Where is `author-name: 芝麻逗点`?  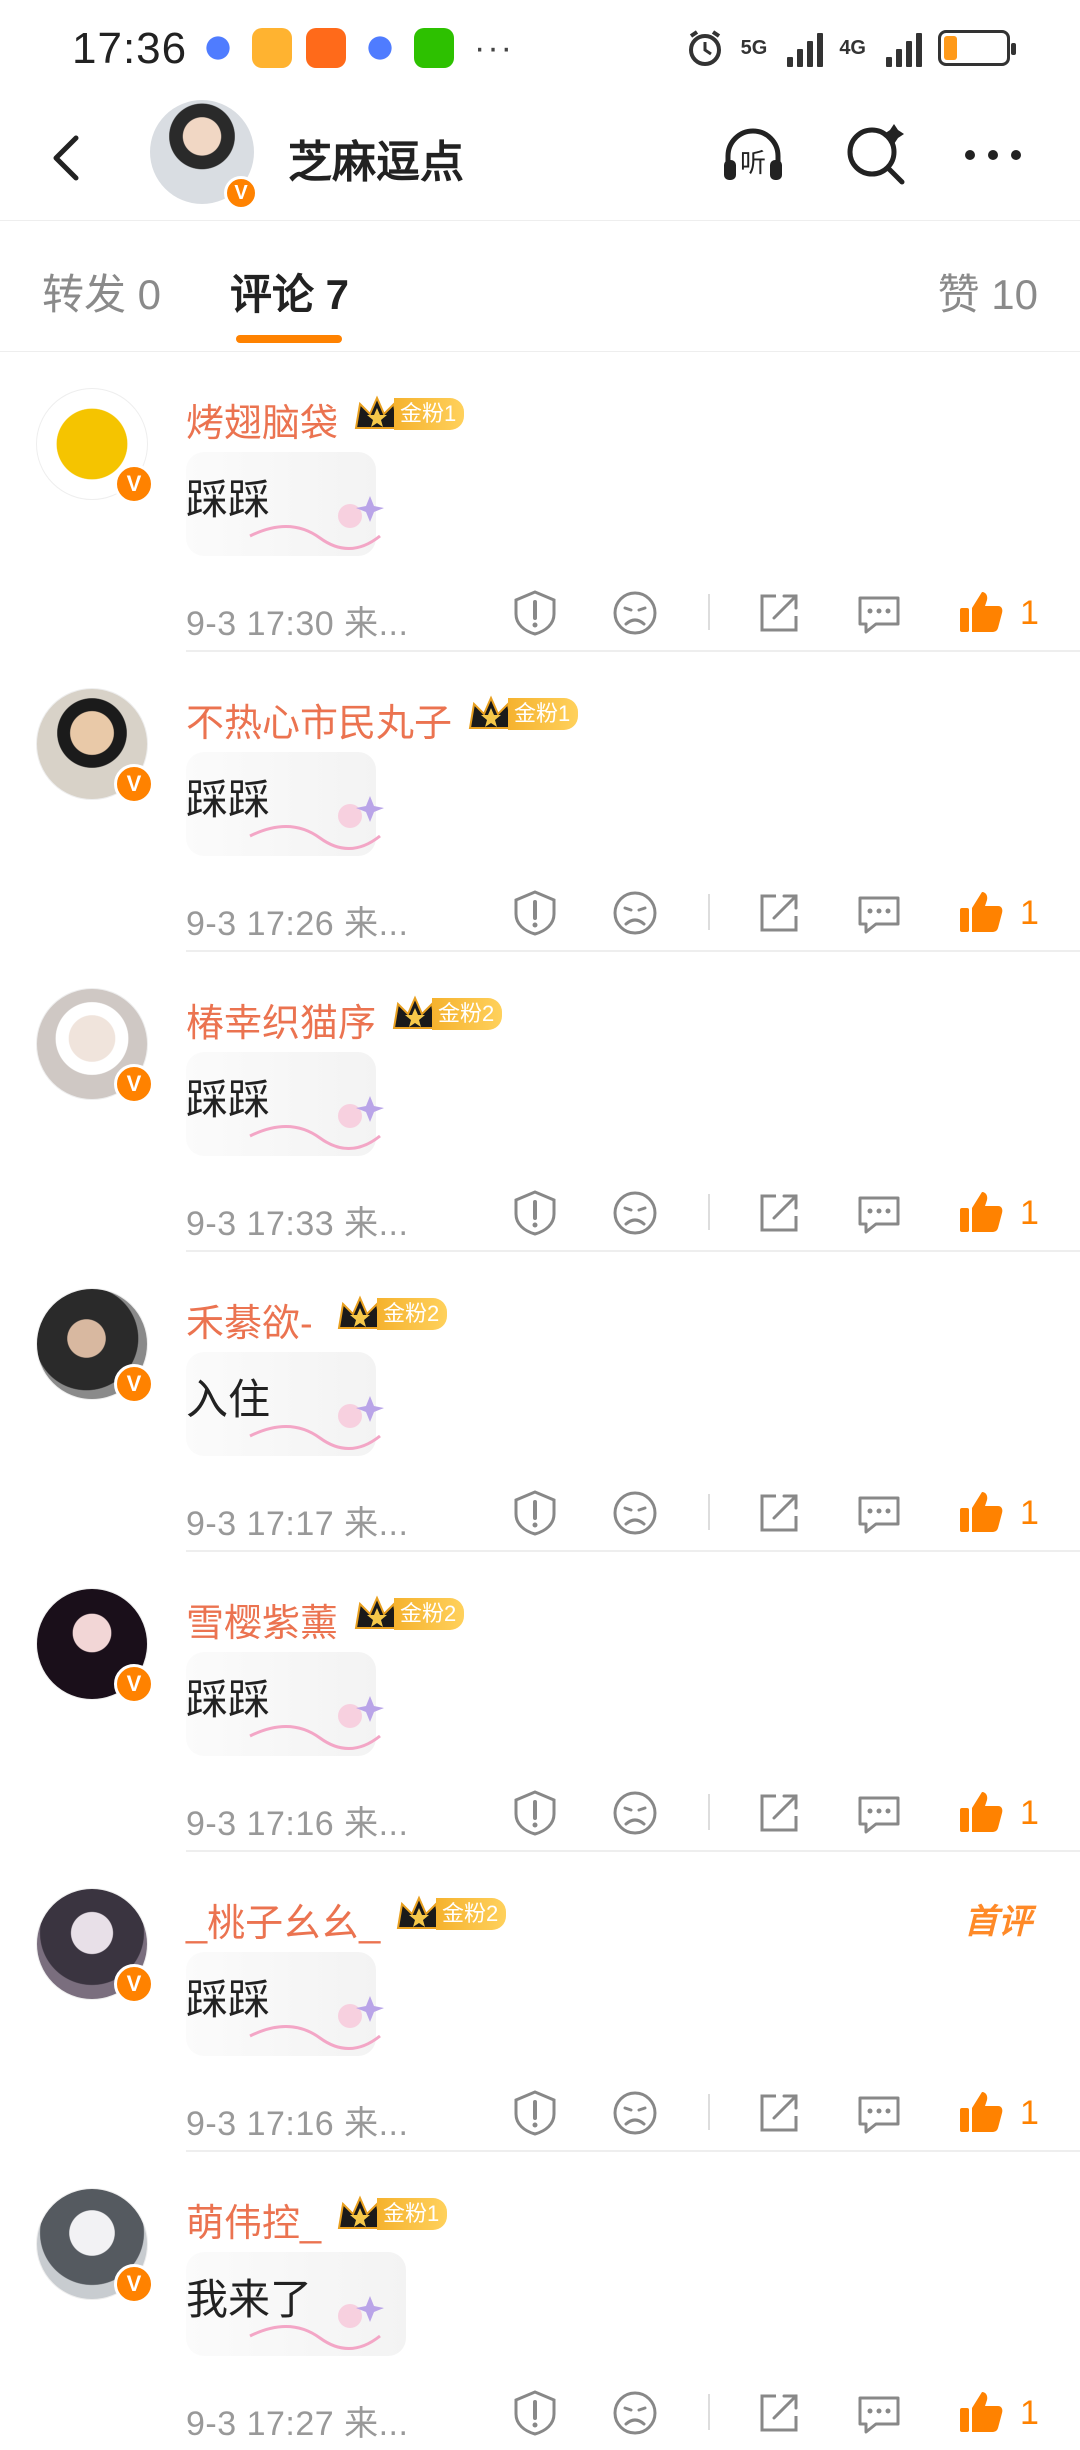 author-name: 芝麻逗点 is located at coordinates (376, 158).